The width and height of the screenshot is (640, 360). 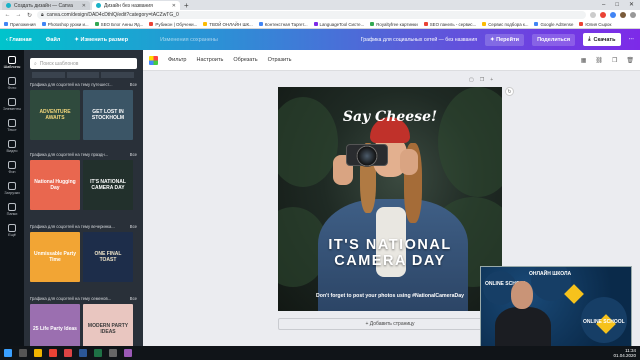 I want to click on home-button: ‹ Главная, so click(x=19, y=40).